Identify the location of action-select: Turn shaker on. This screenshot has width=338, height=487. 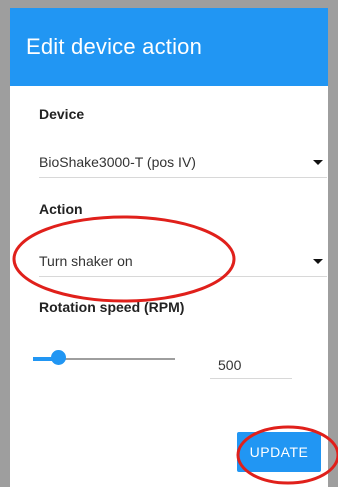
(183, 261).